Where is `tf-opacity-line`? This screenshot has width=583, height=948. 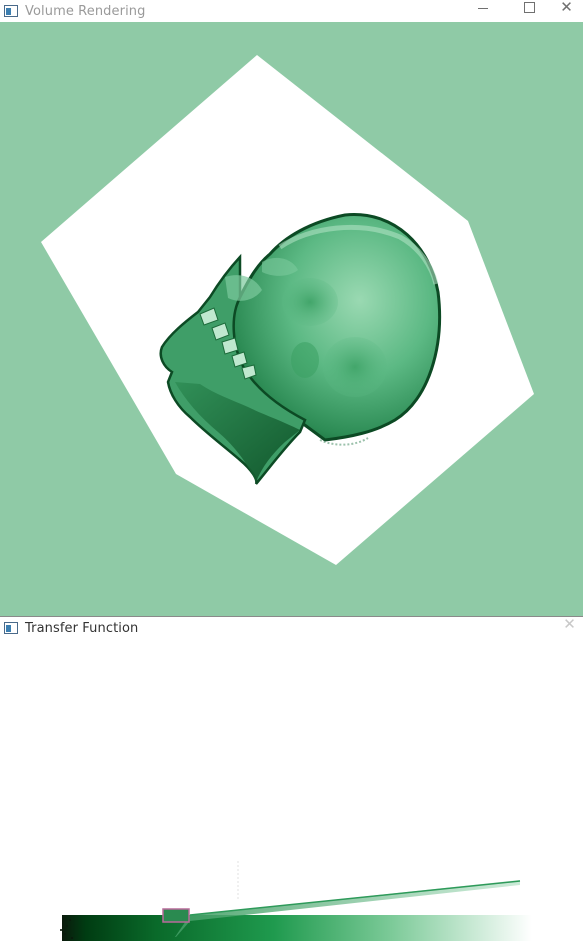
tf-opacity-line is located at coordinates (355, 898).